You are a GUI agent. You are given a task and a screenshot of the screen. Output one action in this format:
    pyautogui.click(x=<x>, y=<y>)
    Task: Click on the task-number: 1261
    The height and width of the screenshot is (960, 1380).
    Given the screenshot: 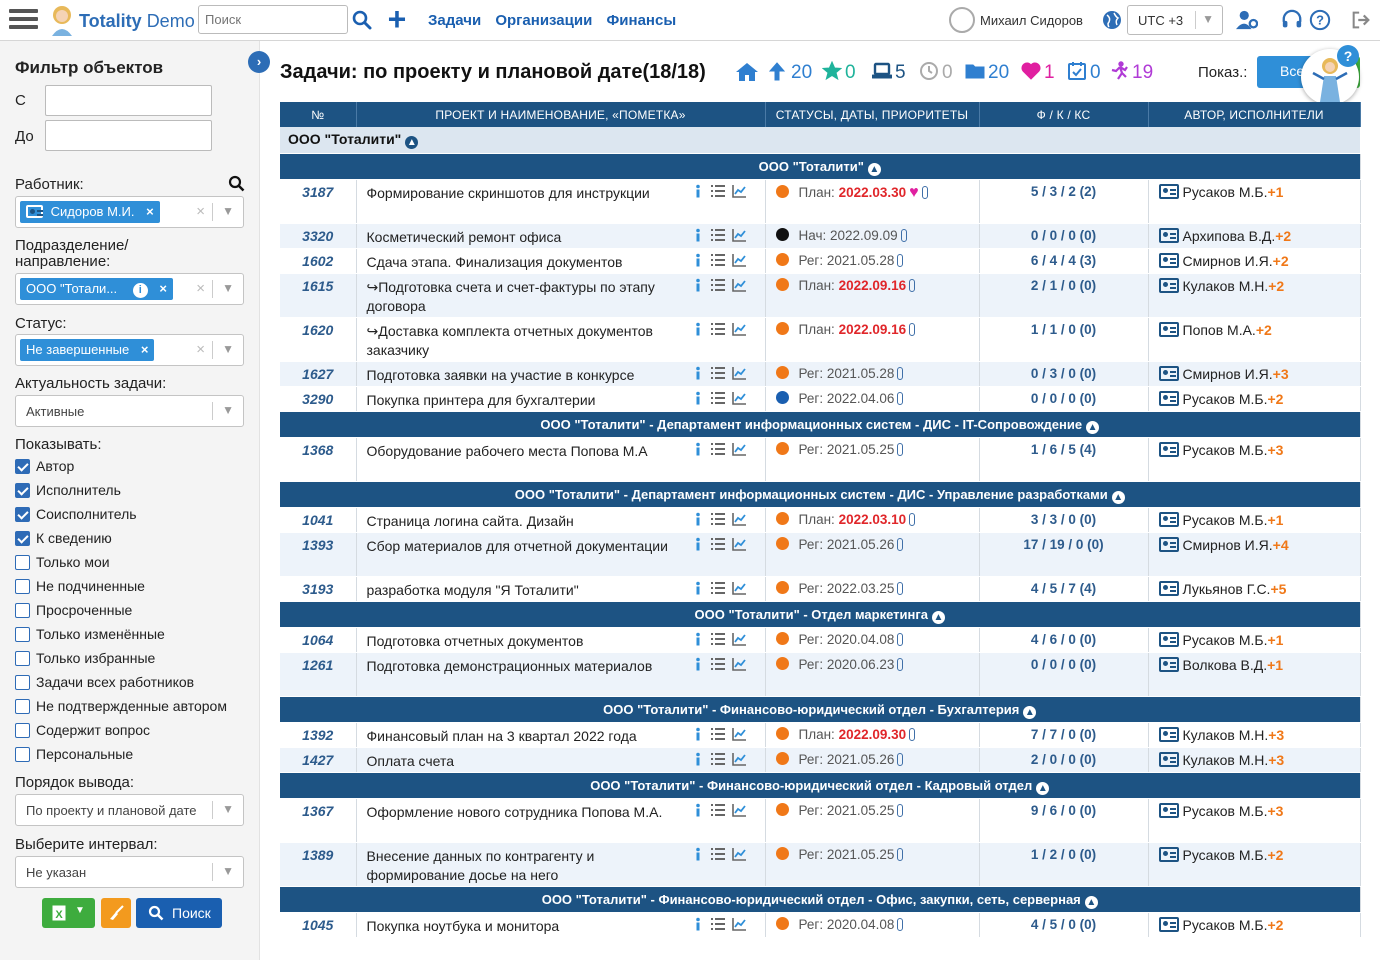 What is the action you would take?
    pyautogui.click(x=317, y=665)
    